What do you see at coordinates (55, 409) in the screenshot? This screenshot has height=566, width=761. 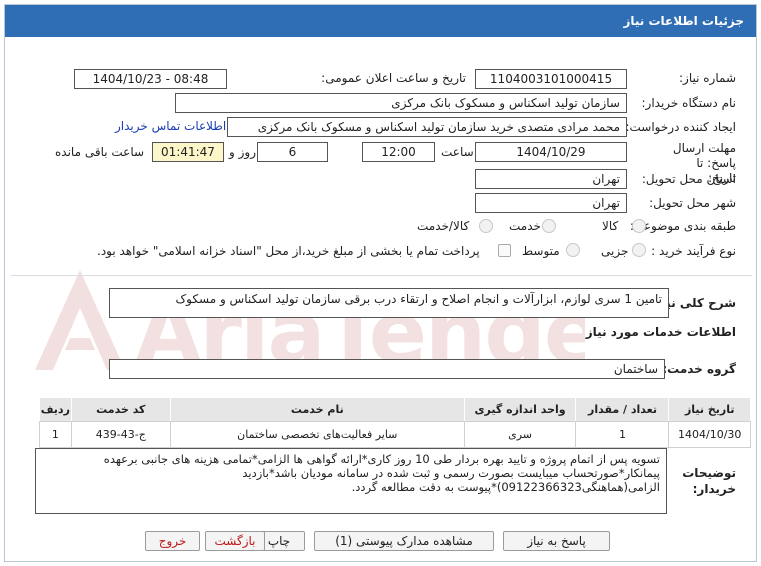 I see `col-row: ردیف` at bounding box center [55, 409].